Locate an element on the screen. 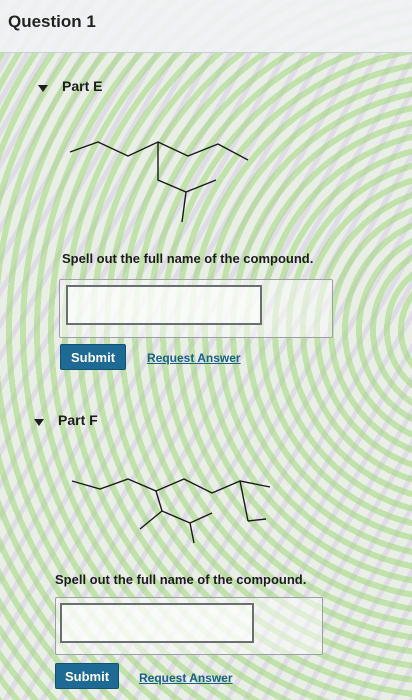 The image size is (412, 700). part-f-answer-field is located at coordinates (157, 623).